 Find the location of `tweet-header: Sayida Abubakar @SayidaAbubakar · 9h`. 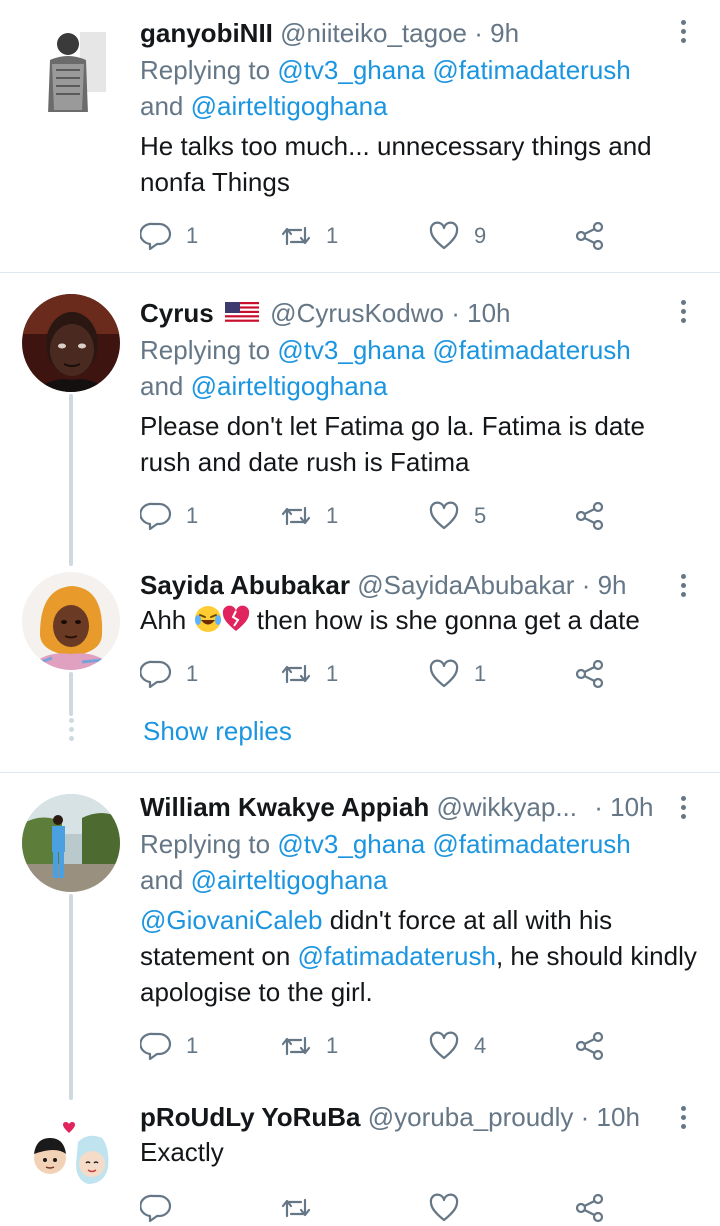

tweet-header: Sayida Abubakar @SayidaAbubakar · 9h is located at coordinates (383, 585).